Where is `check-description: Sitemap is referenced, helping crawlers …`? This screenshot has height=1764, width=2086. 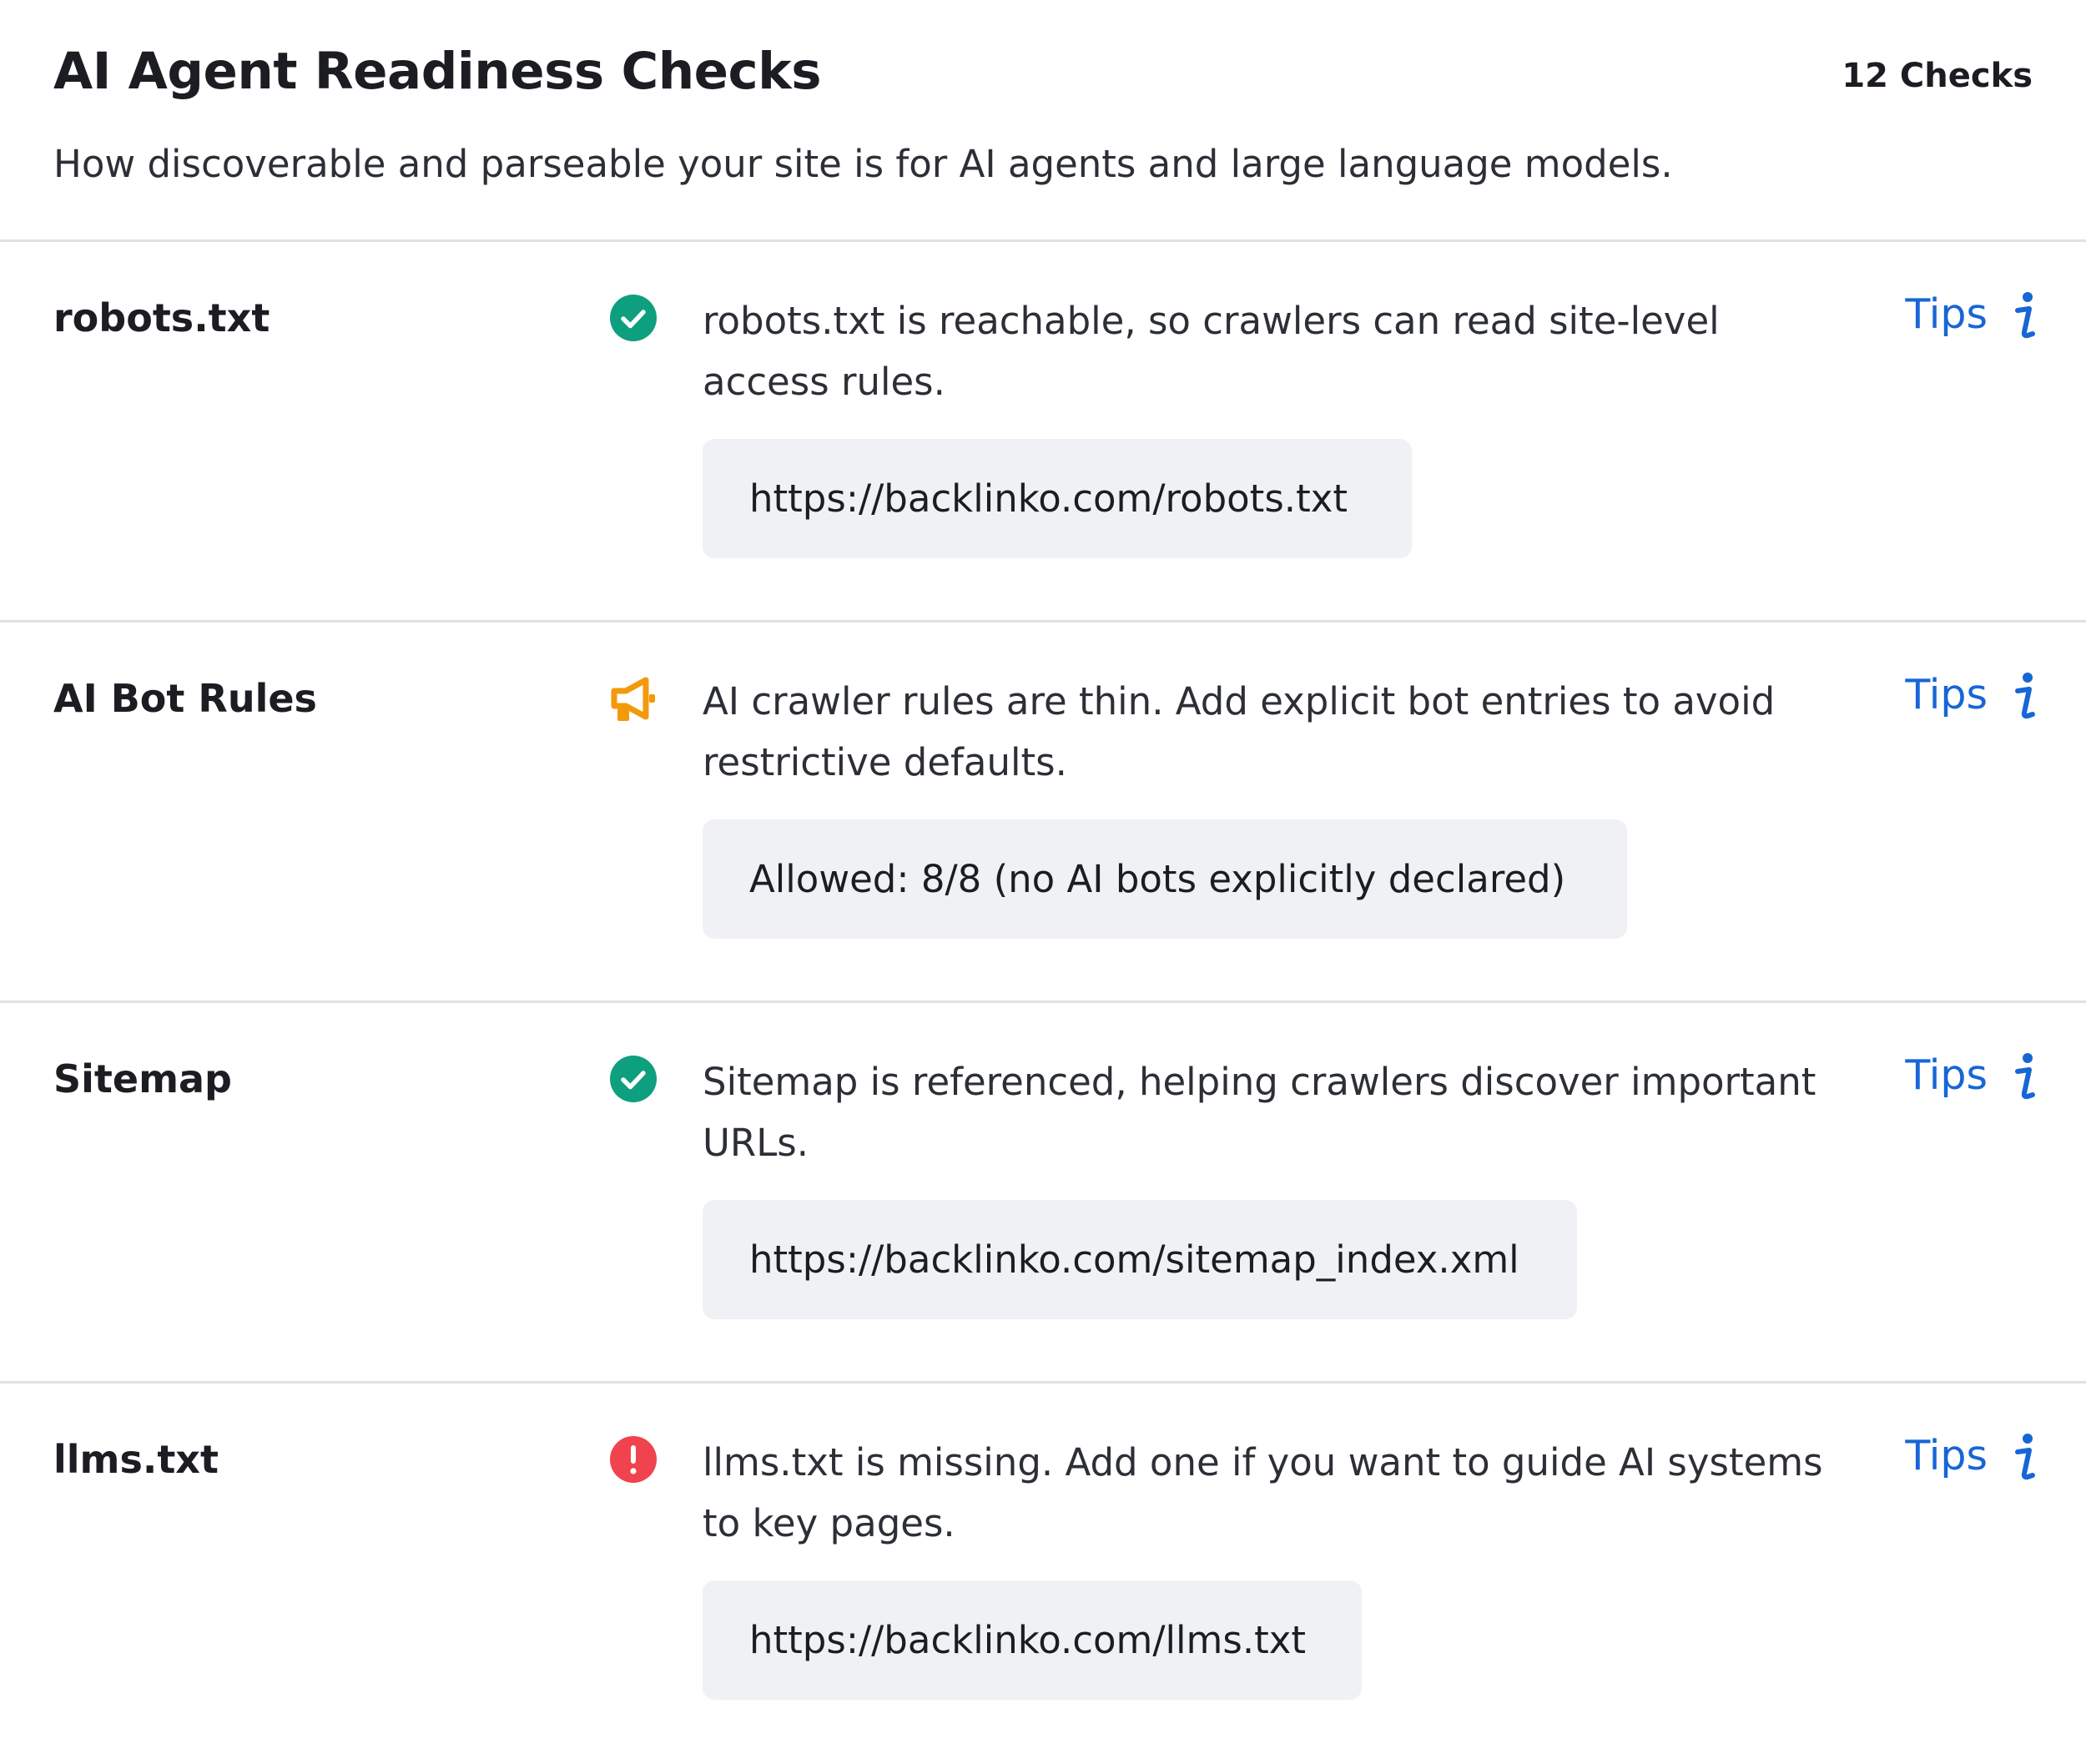
check-description: Sitemap is referenced, helping crawlers … is located at coordinates (1260, 1112).